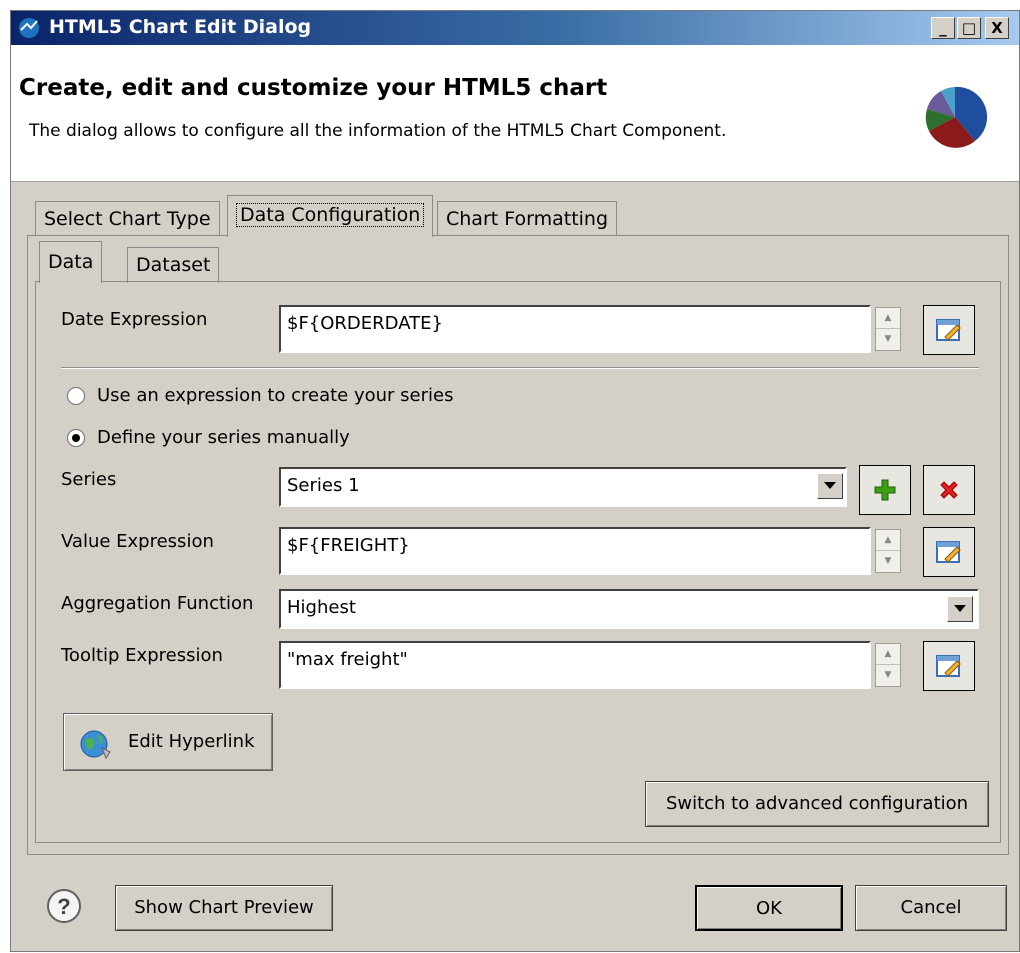  Describe the element at coordinates (142, 655) in the screenshot. I see `tooltip-expression-label: Tooltip Expression` at that location.